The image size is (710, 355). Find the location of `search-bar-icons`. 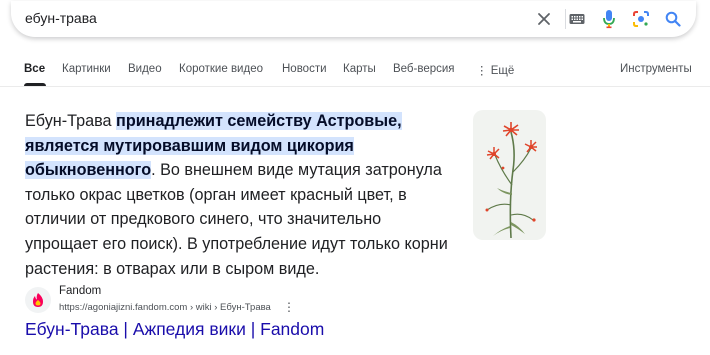

search-bar-icons is located at coordinates (608, 19).